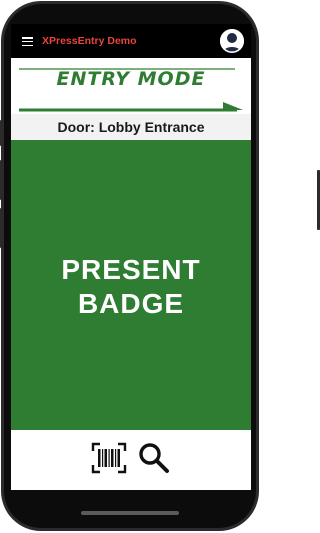 Image resolution: width=320 pixels, height=533 pixels. Describe the element at coordinates (130, 513) in the screenshot. I see `home-indicator` at that location.